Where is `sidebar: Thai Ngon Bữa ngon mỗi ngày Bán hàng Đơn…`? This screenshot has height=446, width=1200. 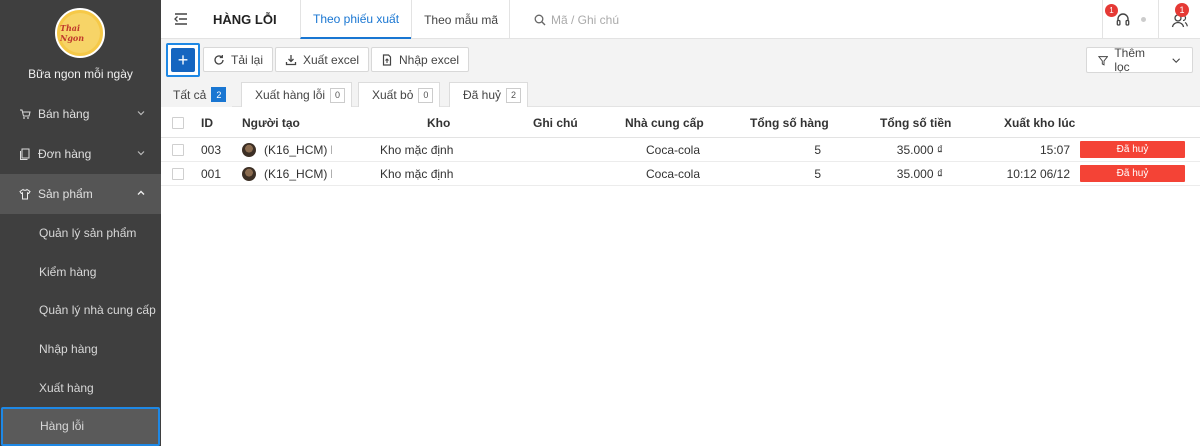
sidebar: Thai Ngon Bữa ngon mỗi ngày Bán hàng Đơn… is located at coordinates (80, 223).